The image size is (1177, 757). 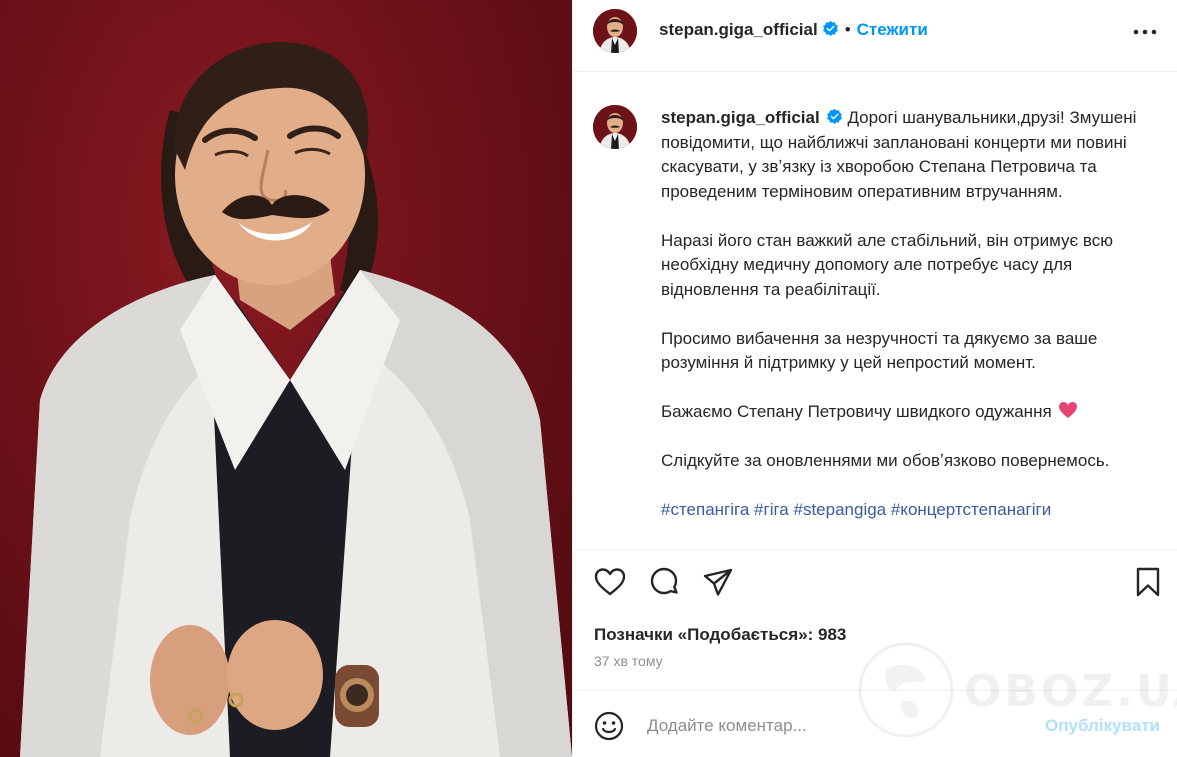 I want to click on avatar, so click(x=615, y=31).